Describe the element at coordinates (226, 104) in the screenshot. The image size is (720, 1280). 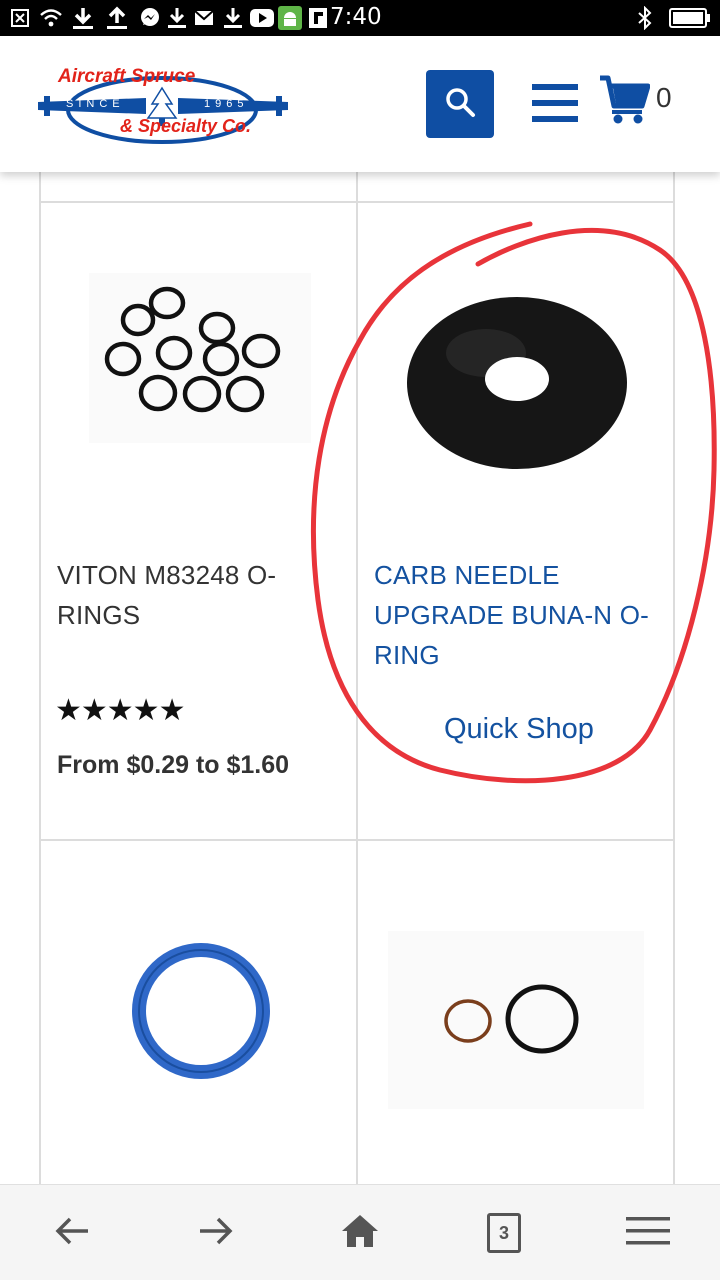
I see `logo-year: 1965` at that location.